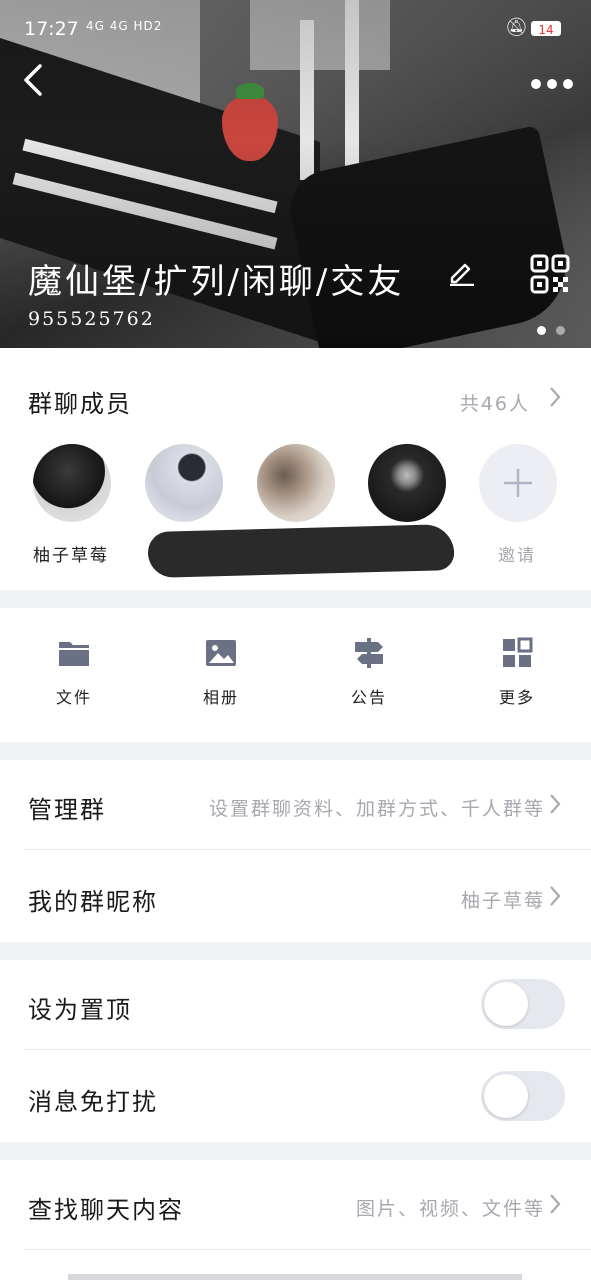  What do you see at coordinates (301, 551) in the screenshot?
I see `redaction-scribble` at bounding box center [301, 551].